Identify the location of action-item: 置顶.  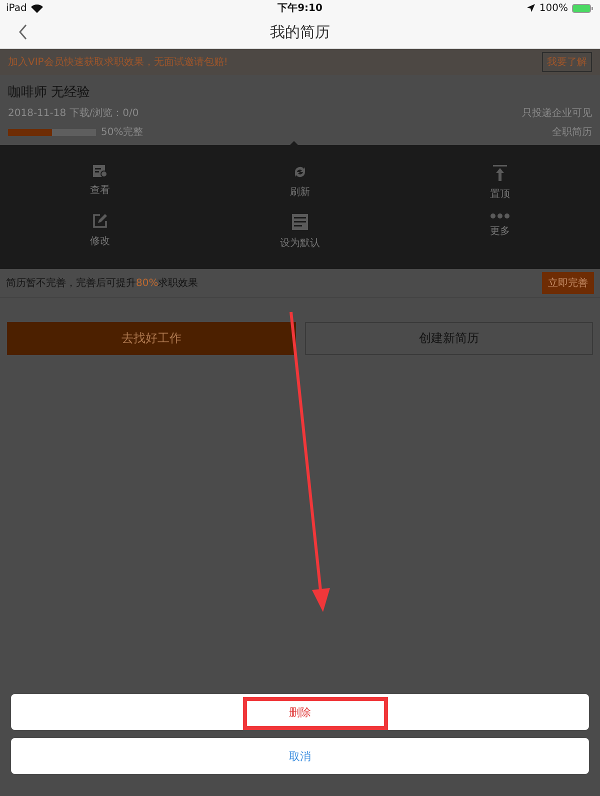
(500, 182).